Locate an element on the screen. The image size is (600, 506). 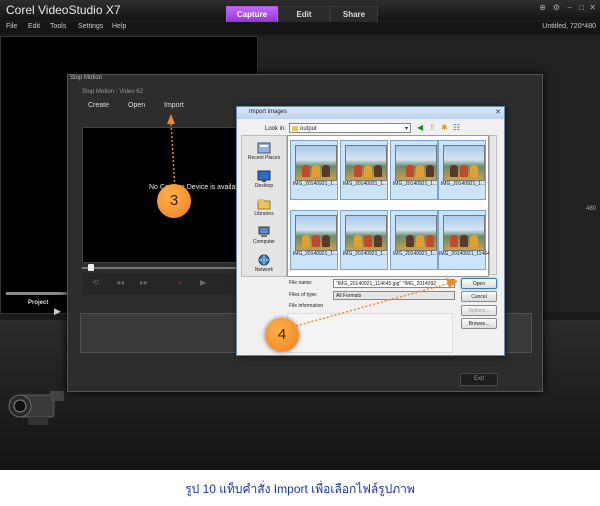
step-3-callout: 3 is located at coordinates (174, 201).